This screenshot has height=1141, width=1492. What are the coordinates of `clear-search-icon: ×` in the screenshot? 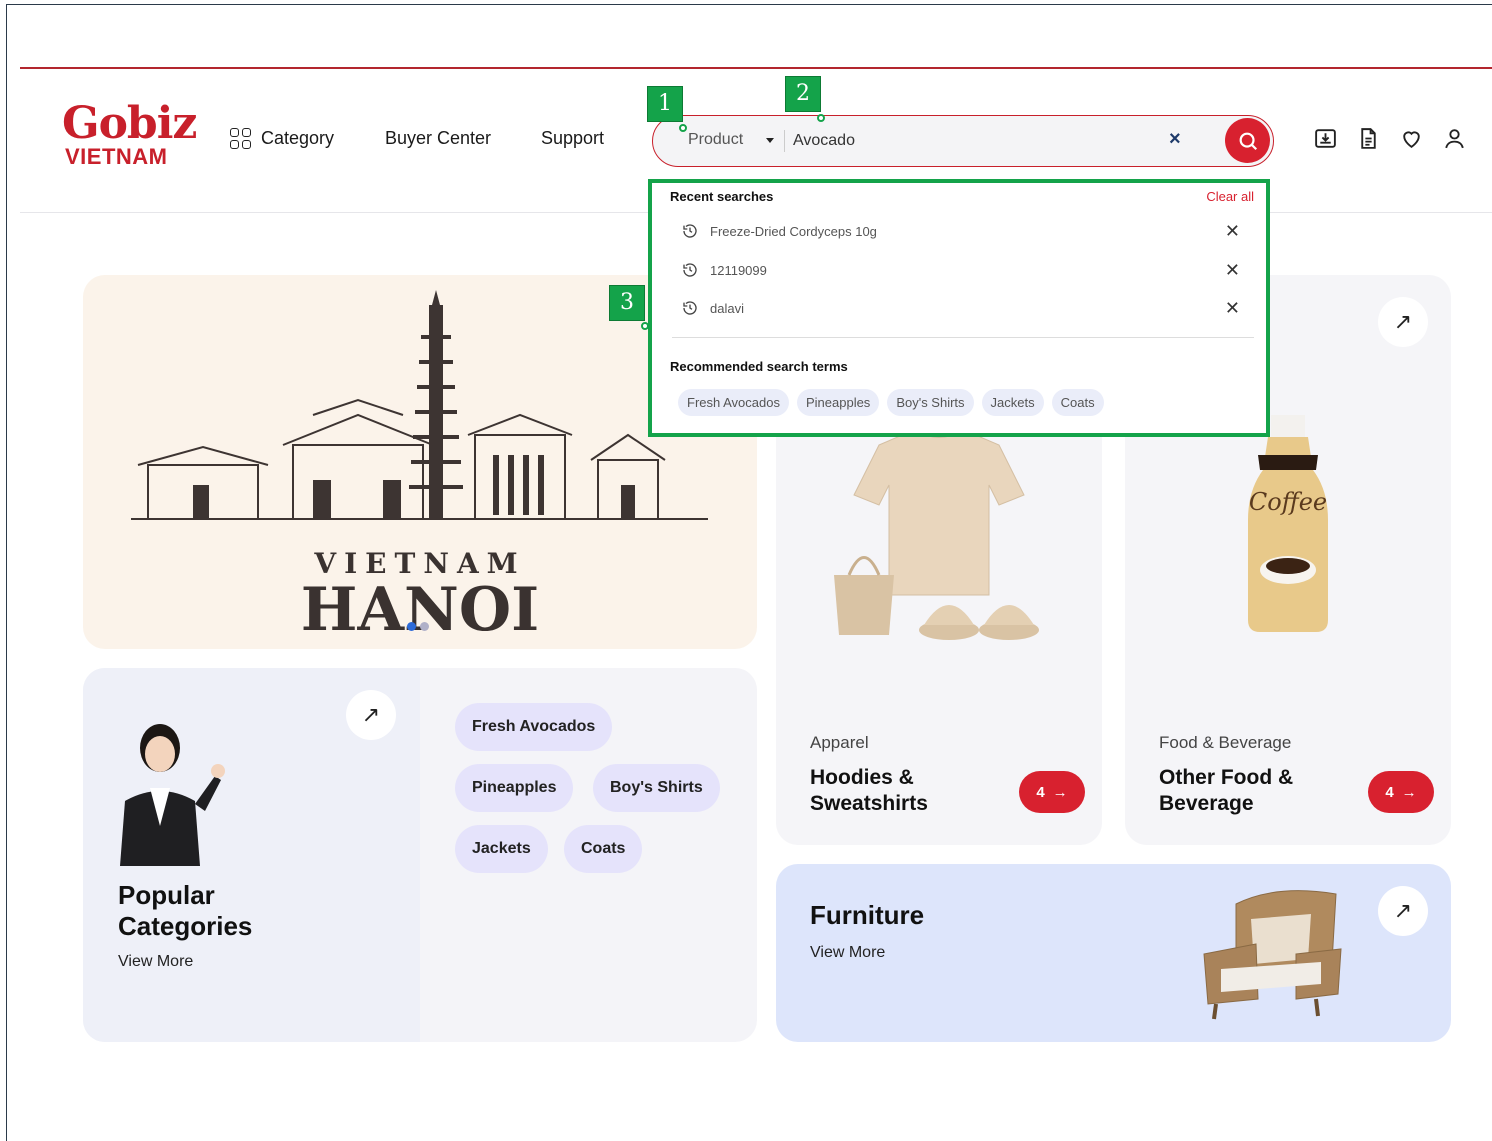 It's located at (1175, 139).